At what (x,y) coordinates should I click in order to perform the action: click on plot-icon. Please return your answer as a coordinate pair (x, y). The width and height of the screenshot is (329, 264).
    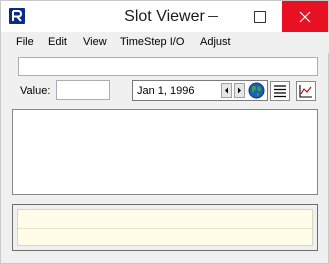
    Looking at the image, I should click on (305, 91).